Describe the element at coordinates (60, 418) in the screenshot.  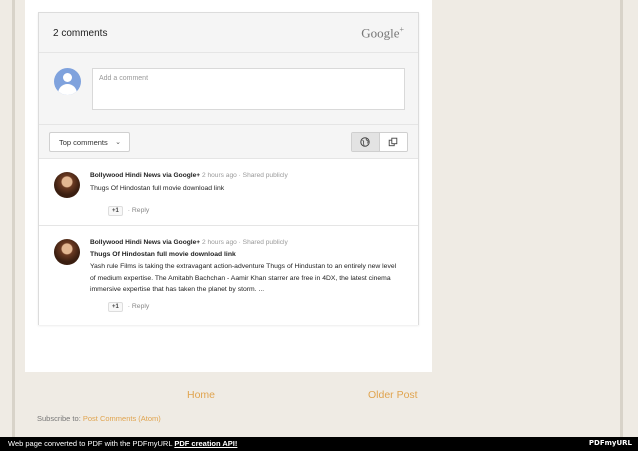
I see `subscribe-label: Subscribe to:` at that location.